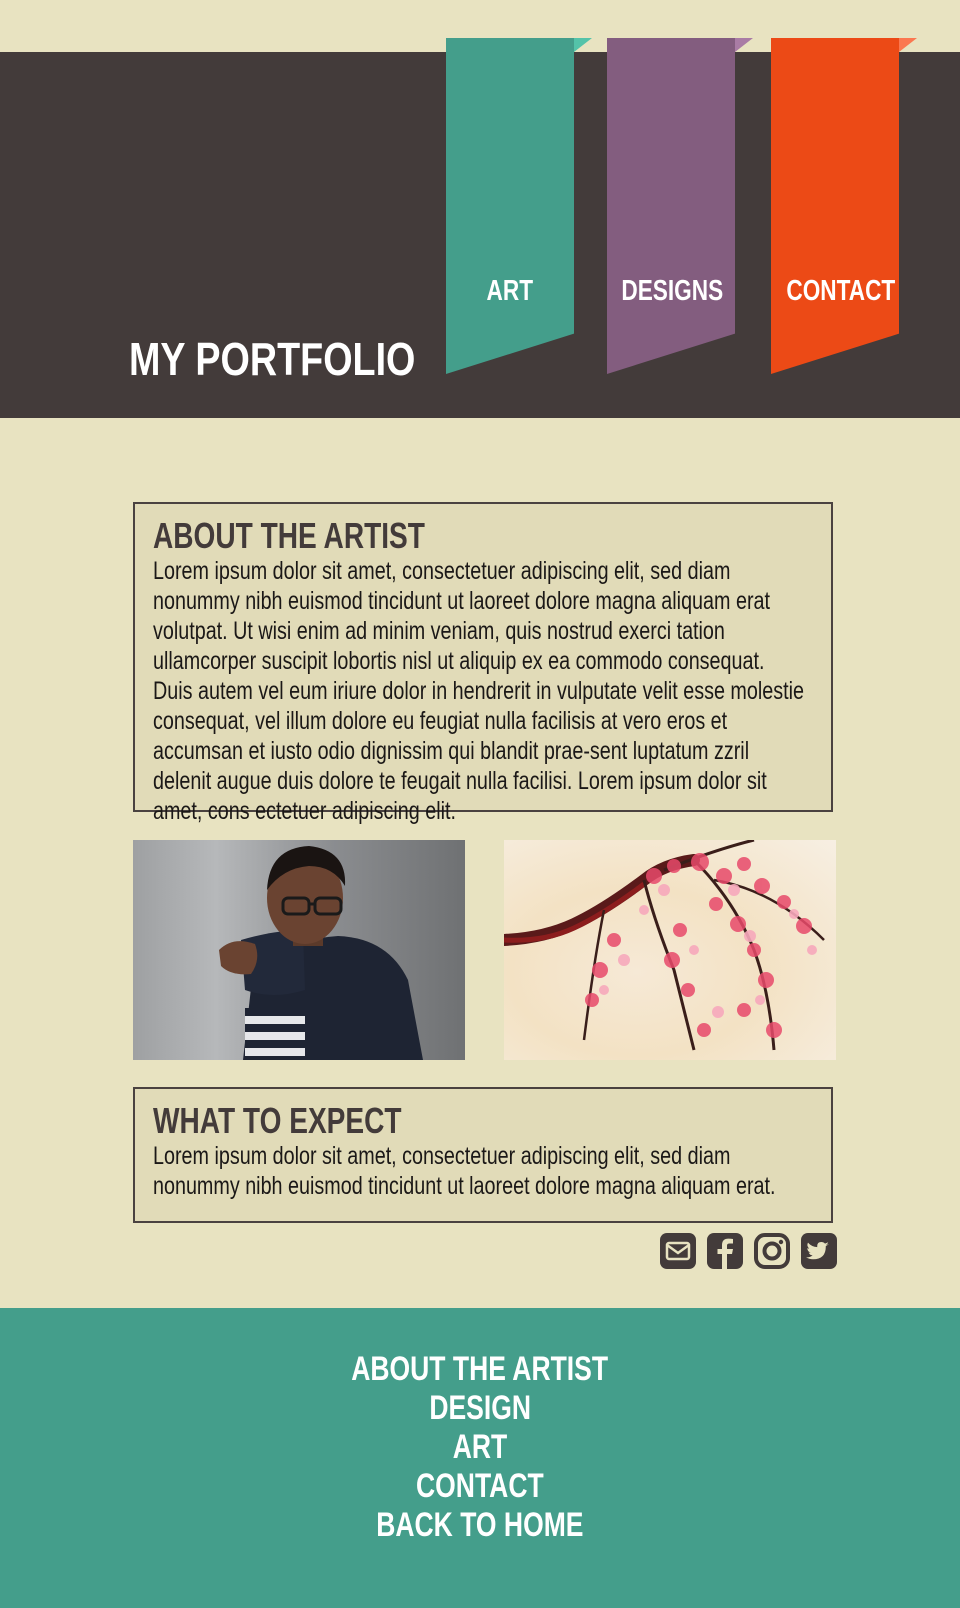 The width and height of the screenshot is (960, 1608). I want to click on cherry-blossom-painting, so click(670, 950).